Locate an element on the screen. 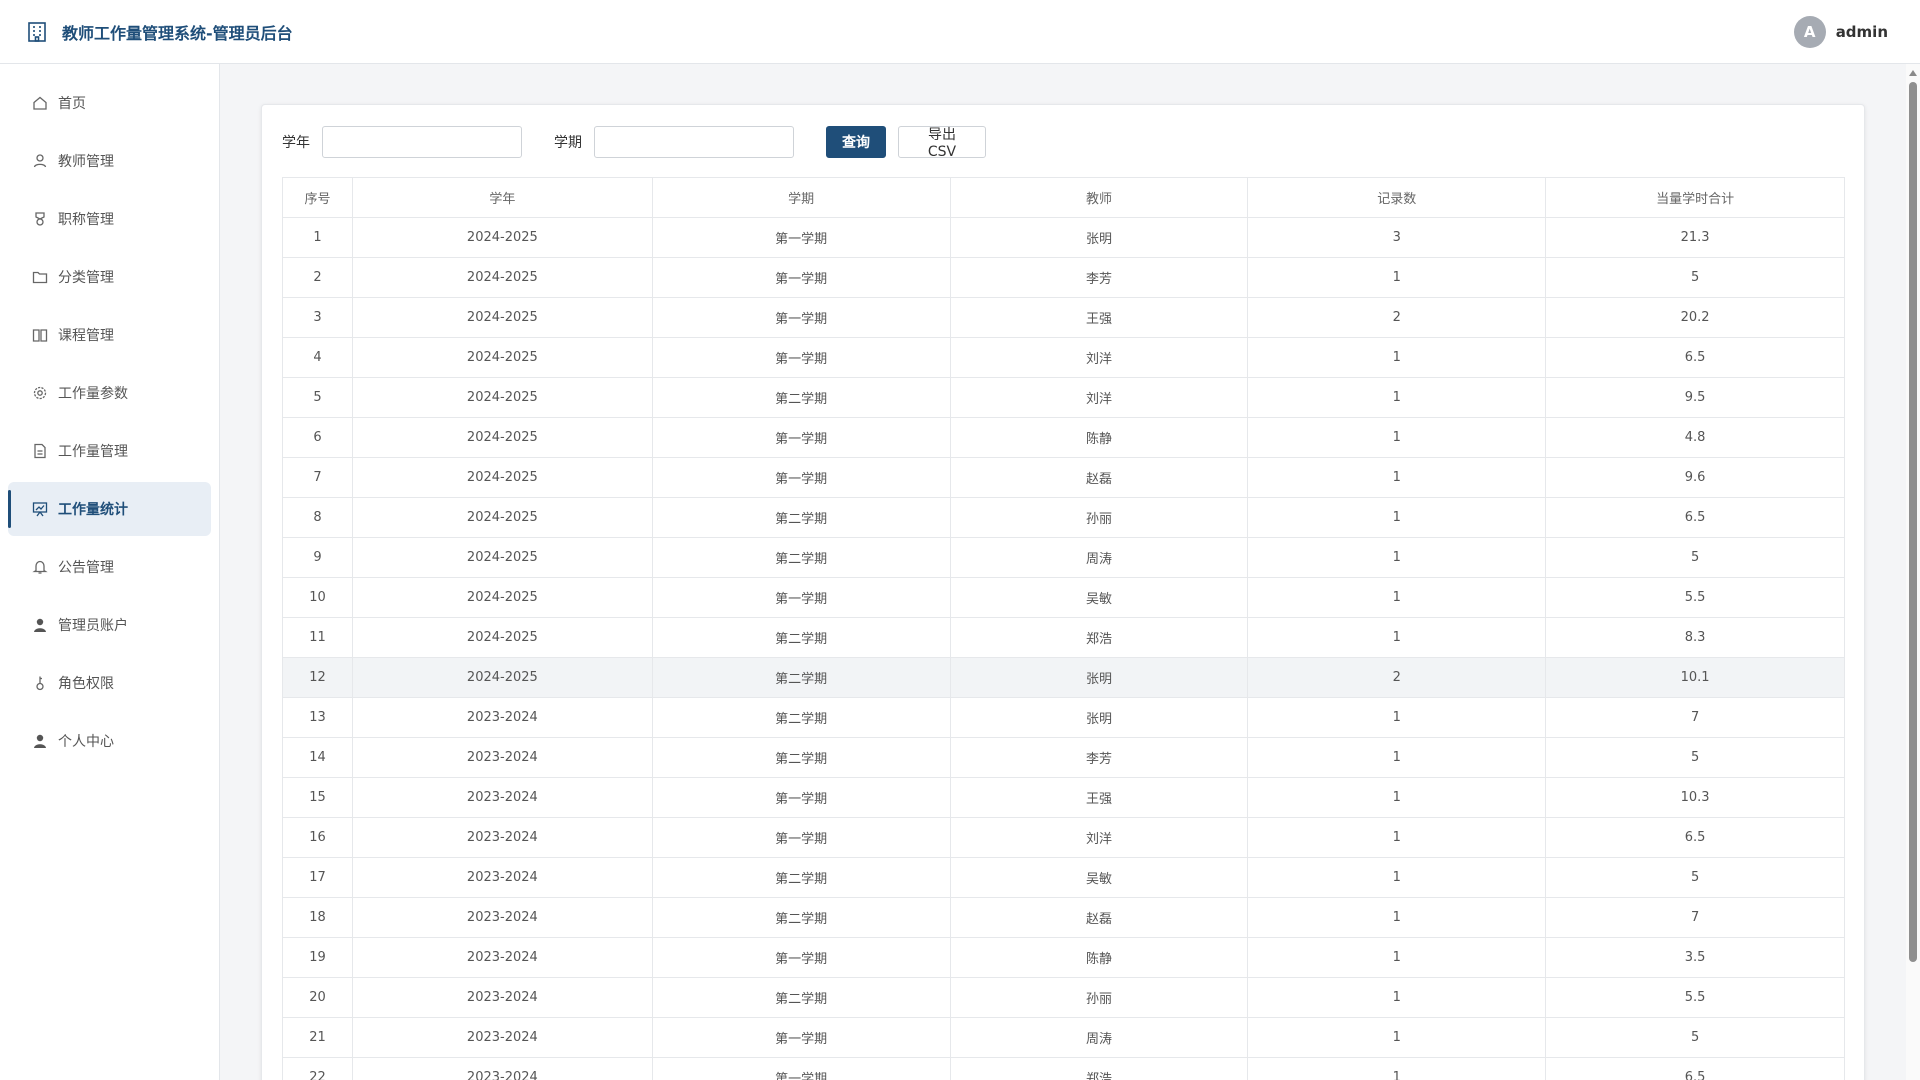 This screenshot has width=1920, height=1080. folder-icon is located at coordinates (40, 277).